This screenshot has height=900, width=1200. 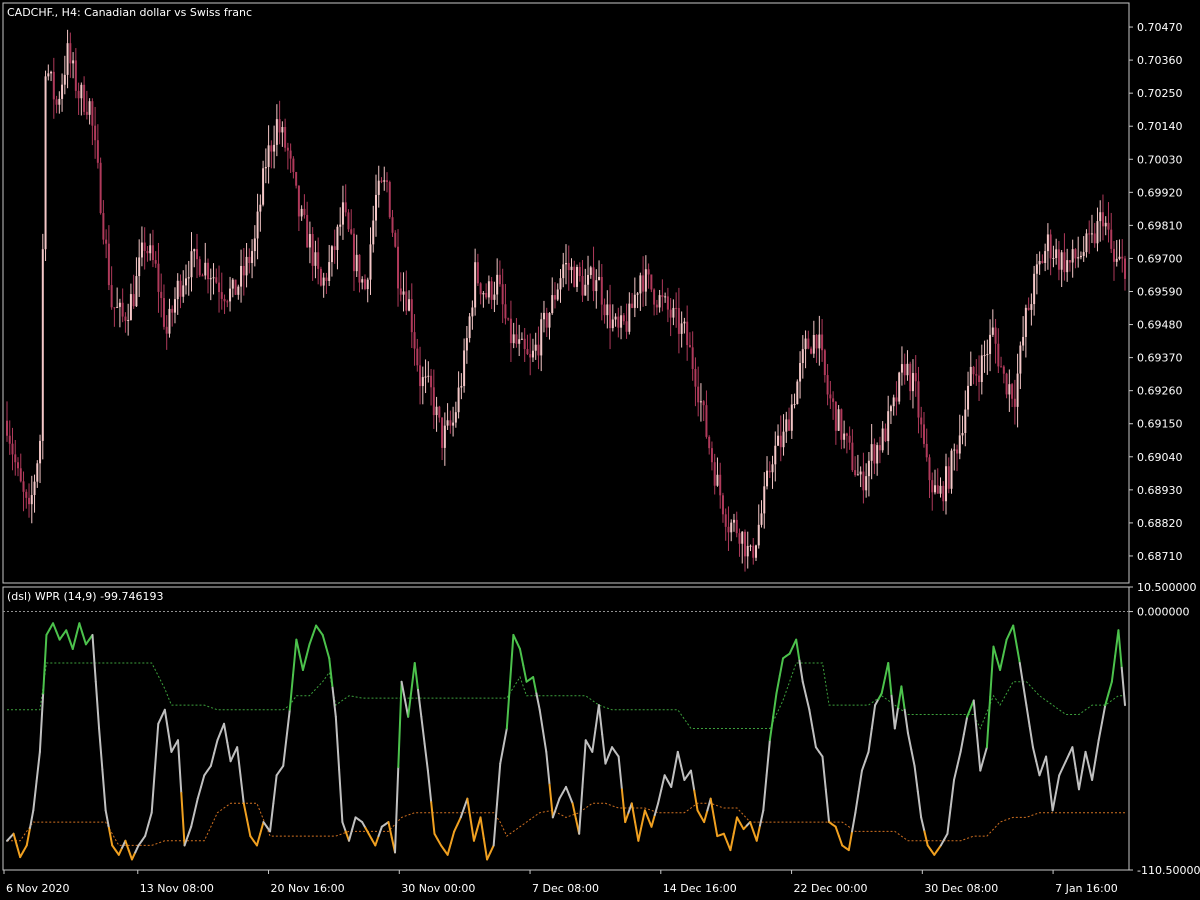 What do you see at coordinates (85, 596) in the screenshot?
I see `indicator-title: (dsl) WPR (14,9) -99.746193` at bounding box center [85, 596].